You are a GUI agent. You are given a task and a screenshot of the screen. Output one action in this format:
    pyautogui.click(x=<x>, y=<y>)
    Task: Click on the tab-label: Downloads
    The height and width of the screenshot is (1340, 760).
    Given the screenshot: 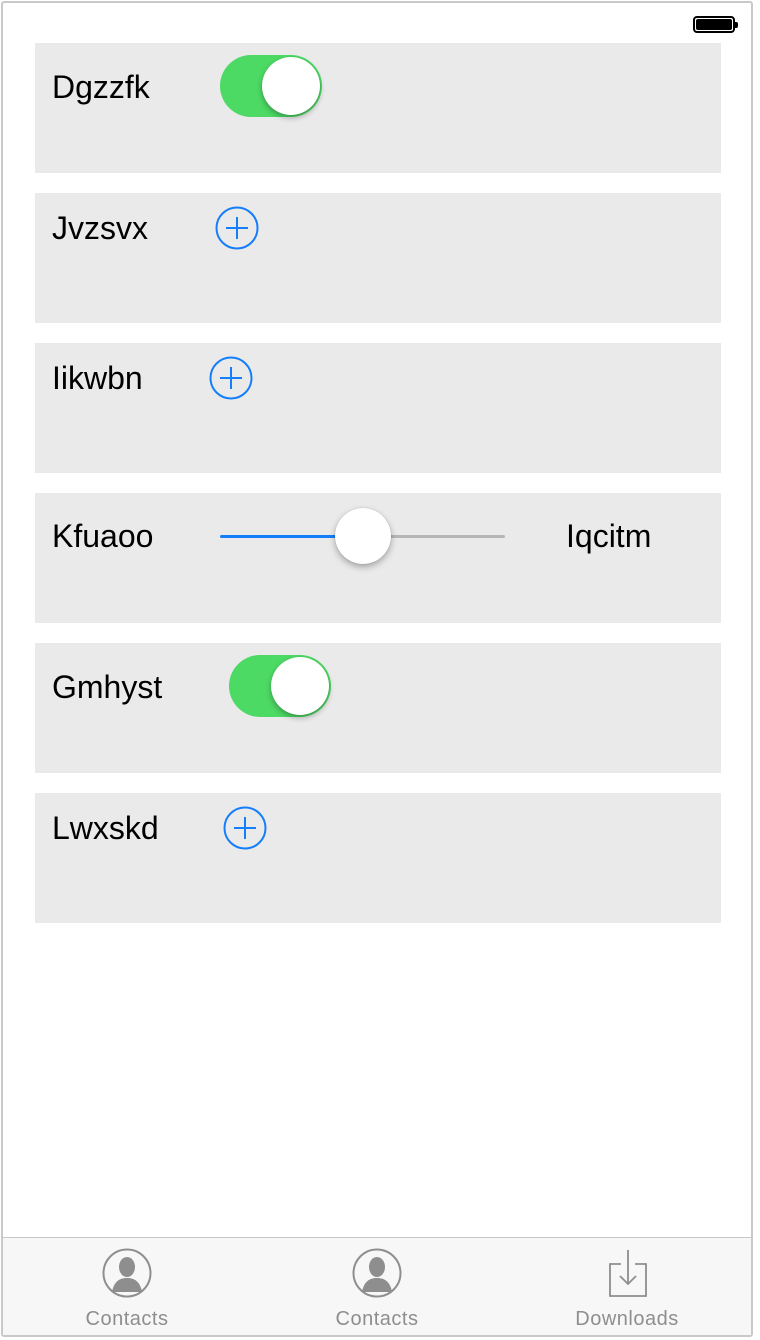 What is the action you would take?
    pyautogui.click(x=627, y=1319)
    